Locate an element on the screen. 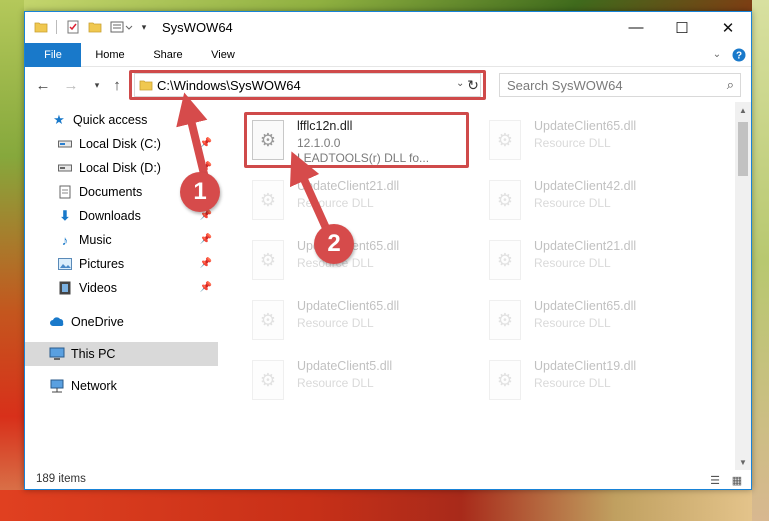 The image size is (769, 521). sidebar-item-label: OneDrive is located at coordinates (97, 322).